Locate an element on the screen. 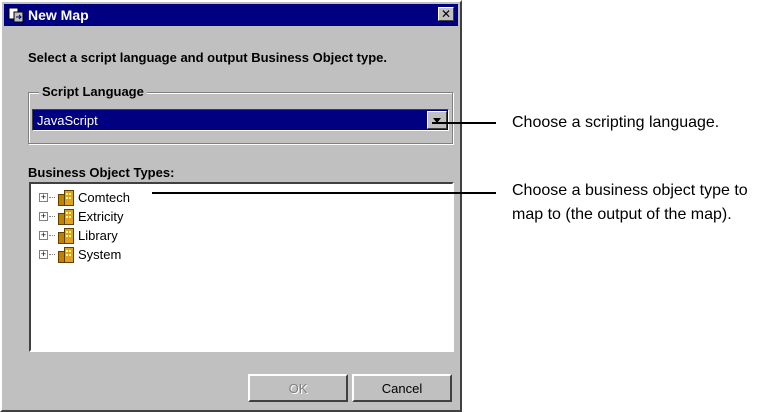 The width and height of the screenshot is (783, 412). title-bar: New Map ✕ is located at coordinates (231, 15).